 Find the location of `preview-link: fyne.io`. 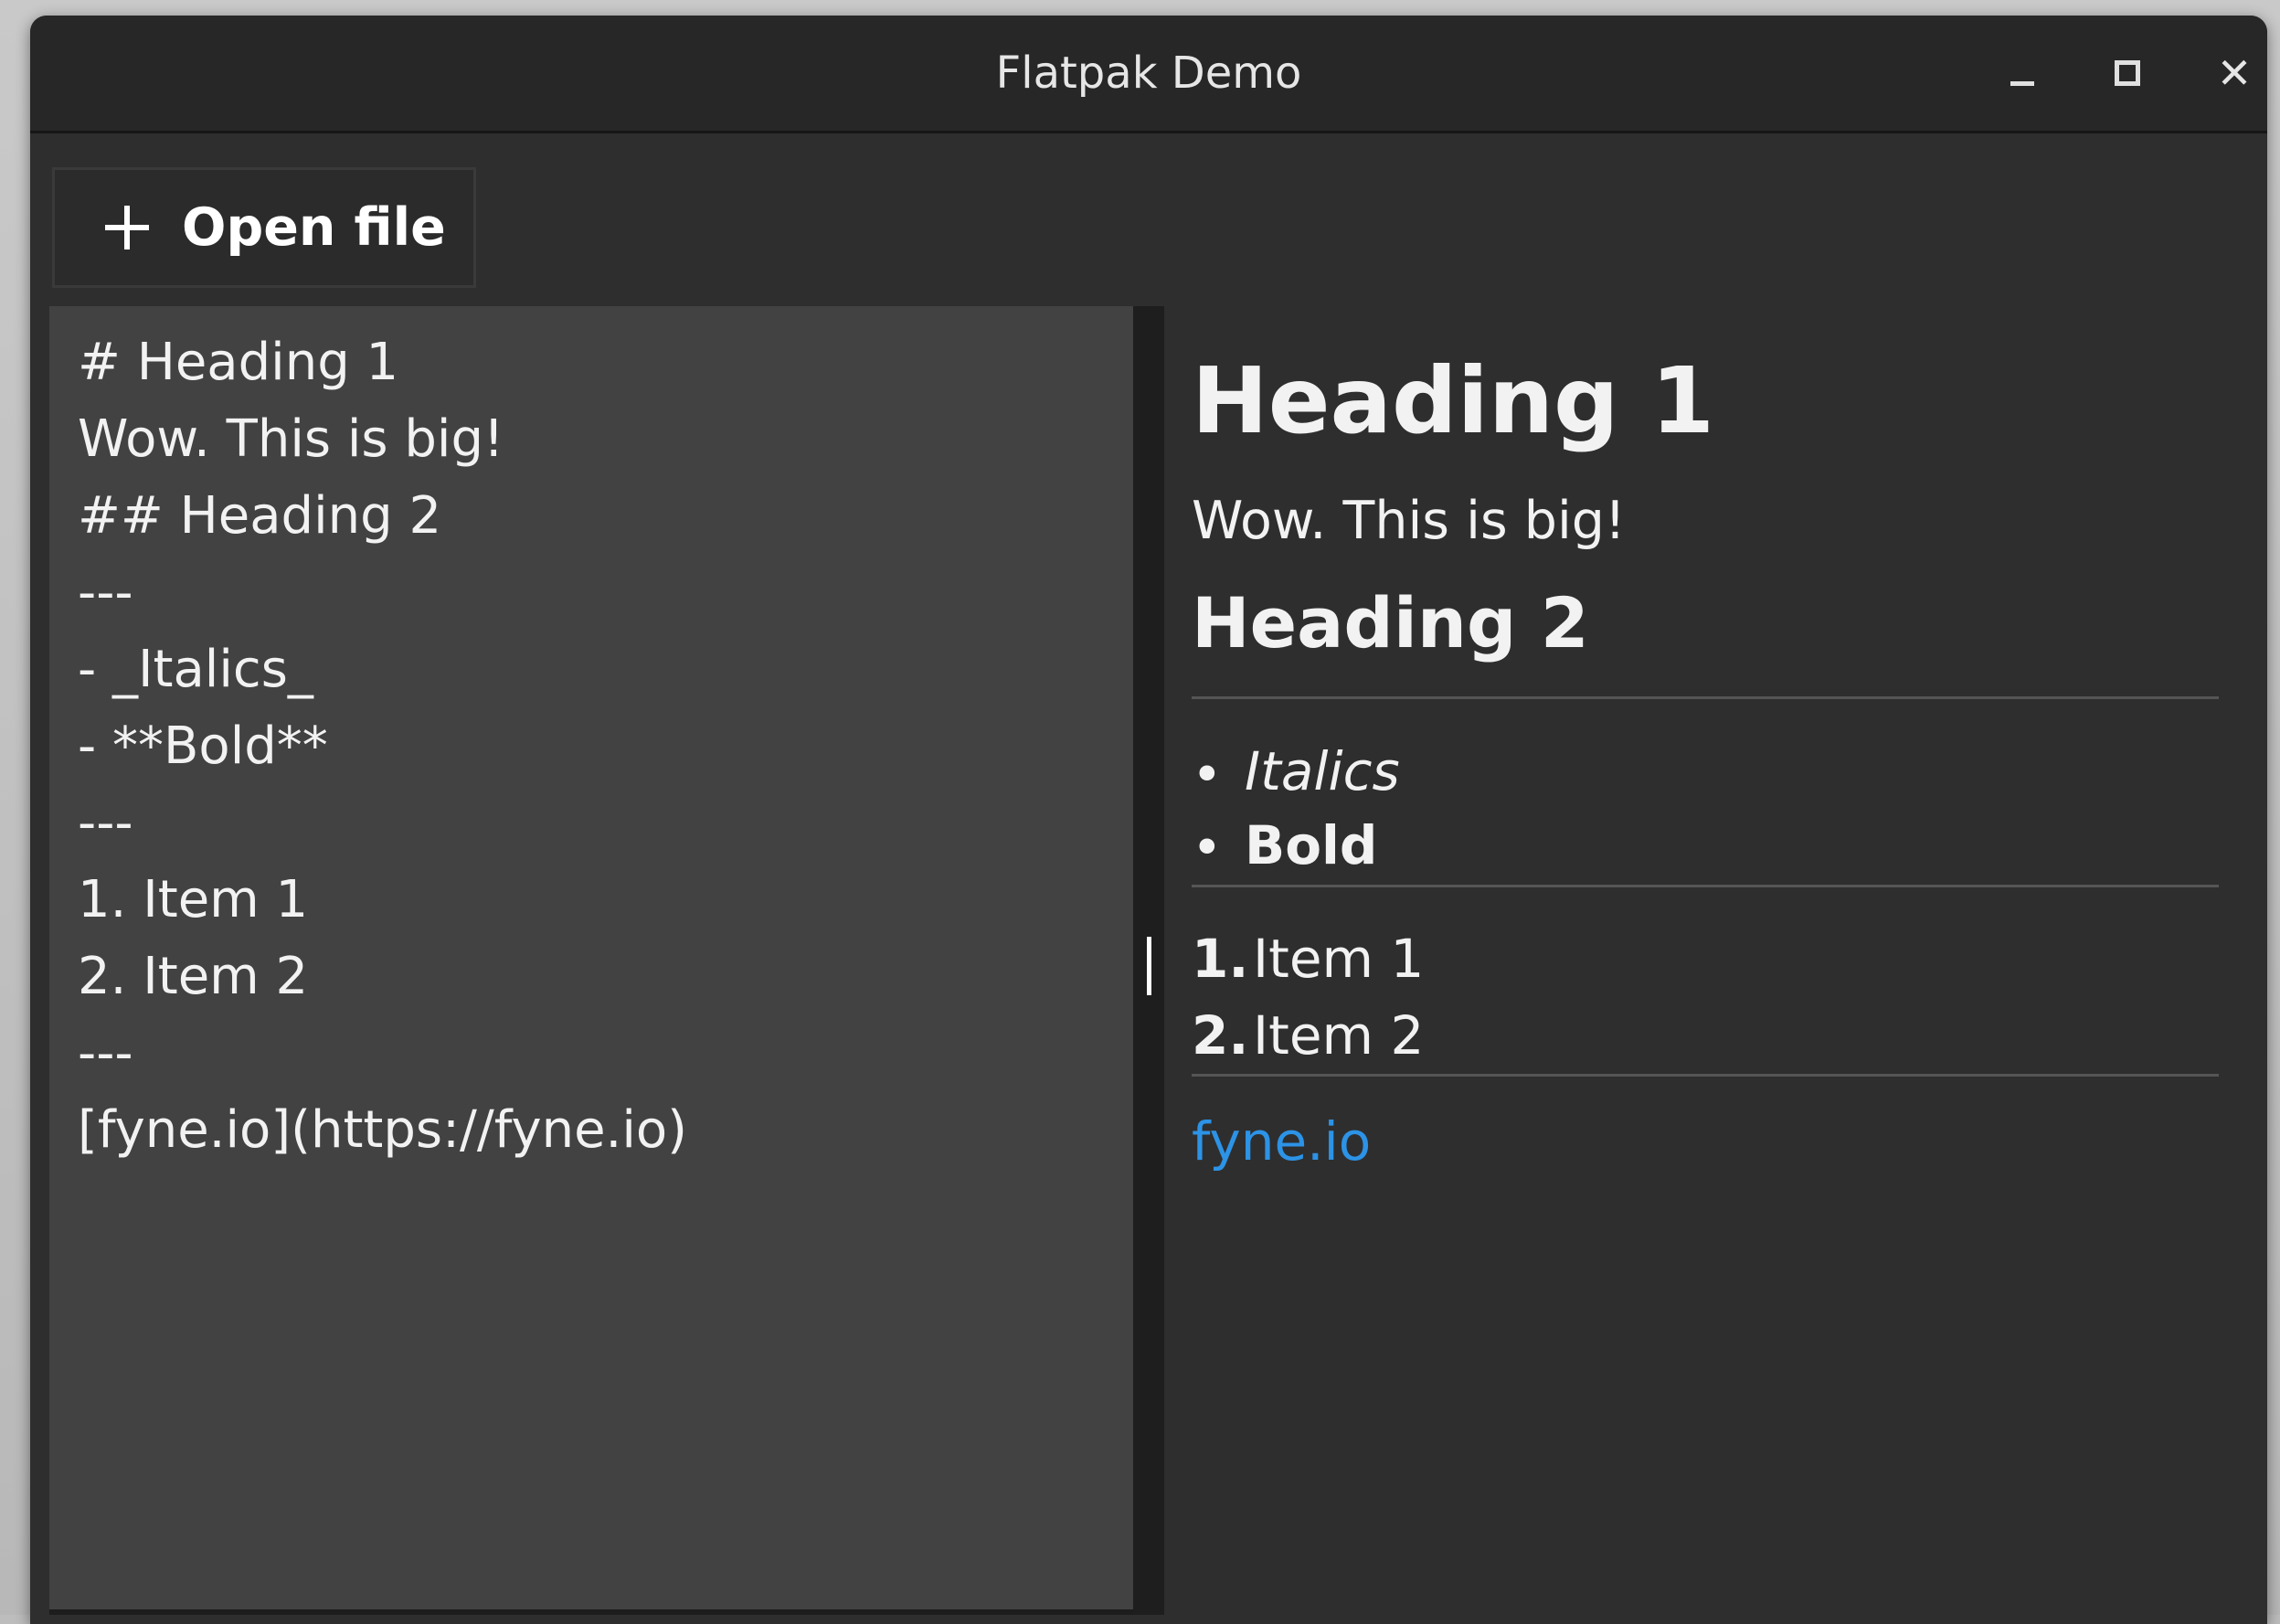

preview-link: fyne.io is located at coordinates (1281, 1141).